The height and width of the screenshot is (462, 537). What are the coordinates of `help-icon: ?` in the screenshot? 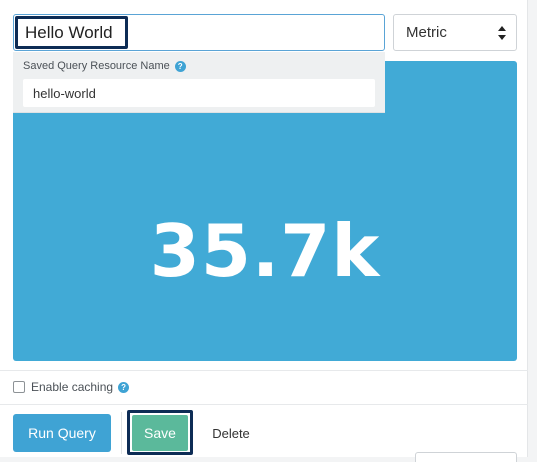 It's located at (180, 66).